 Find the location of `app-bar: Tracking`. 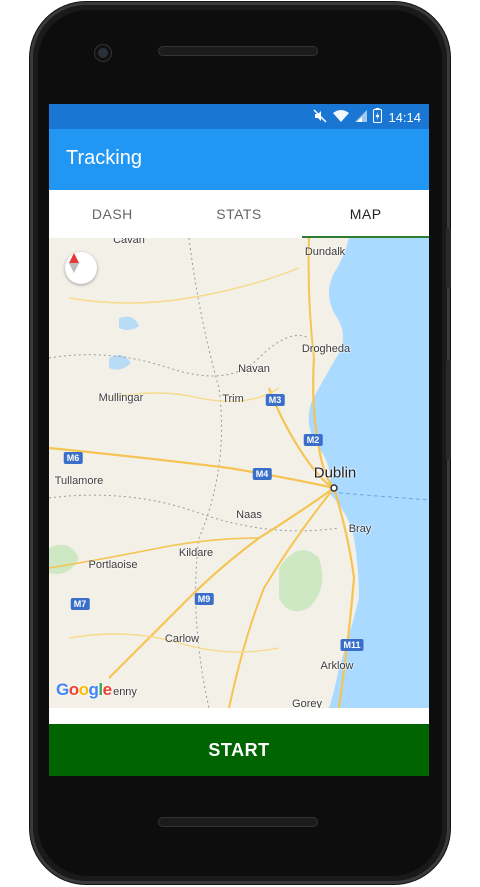

app-bar: Tracking is located at coordinates (239, 159).